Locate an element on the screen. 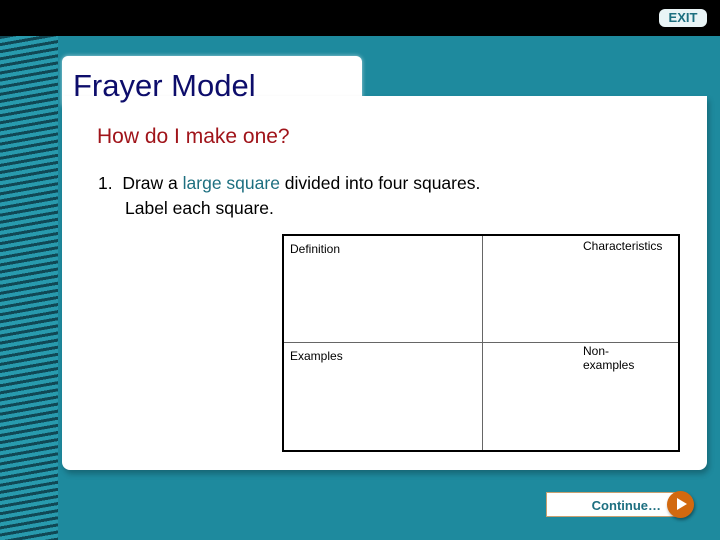 The height and width of the screenshot is (540, 720). non-examples-label-2: examples is located at coordinates (609, 365).